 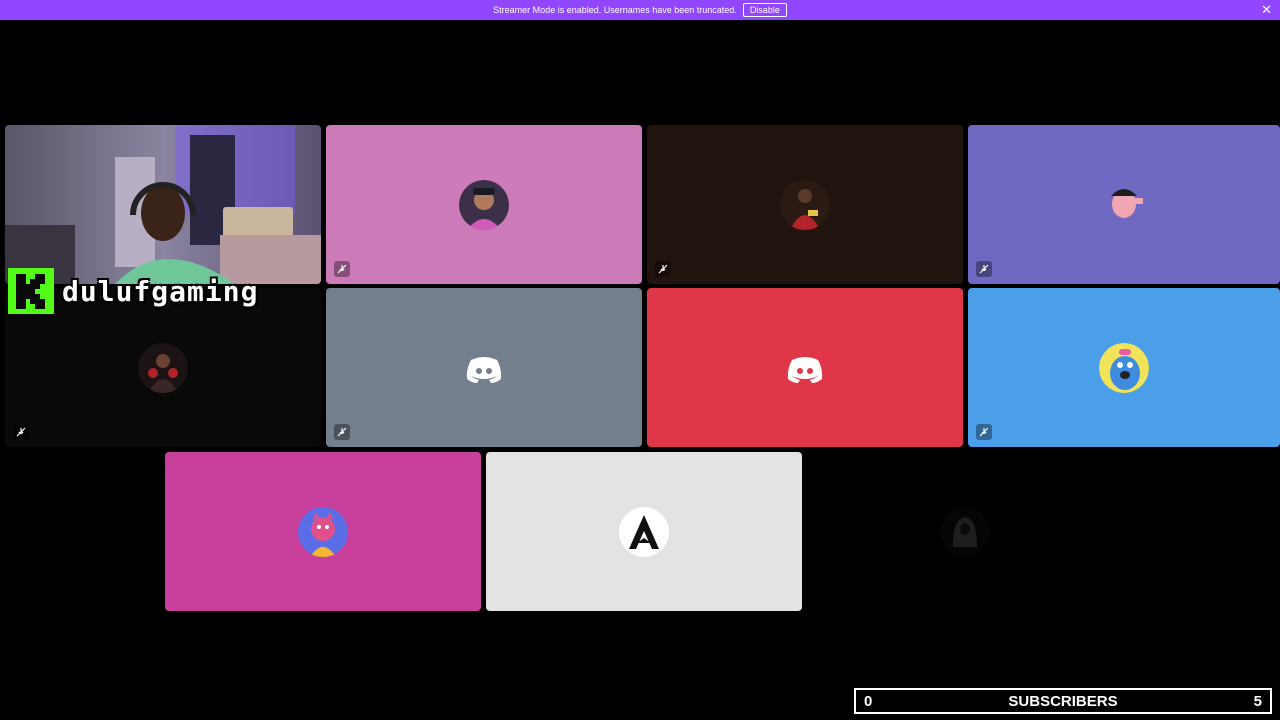 I want to click on disable-streamer-mode-button: Disable, so click(x=764, y=10).